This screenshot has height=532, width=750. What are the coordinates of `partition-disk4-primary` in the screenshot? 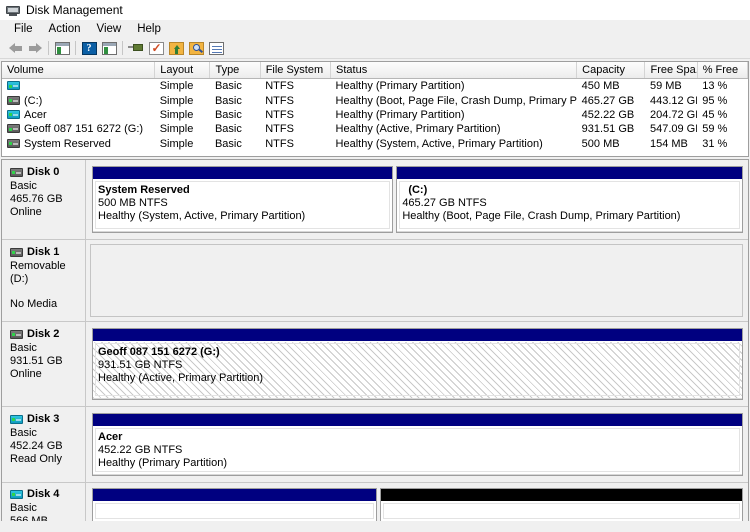 It's located at (235, 504).